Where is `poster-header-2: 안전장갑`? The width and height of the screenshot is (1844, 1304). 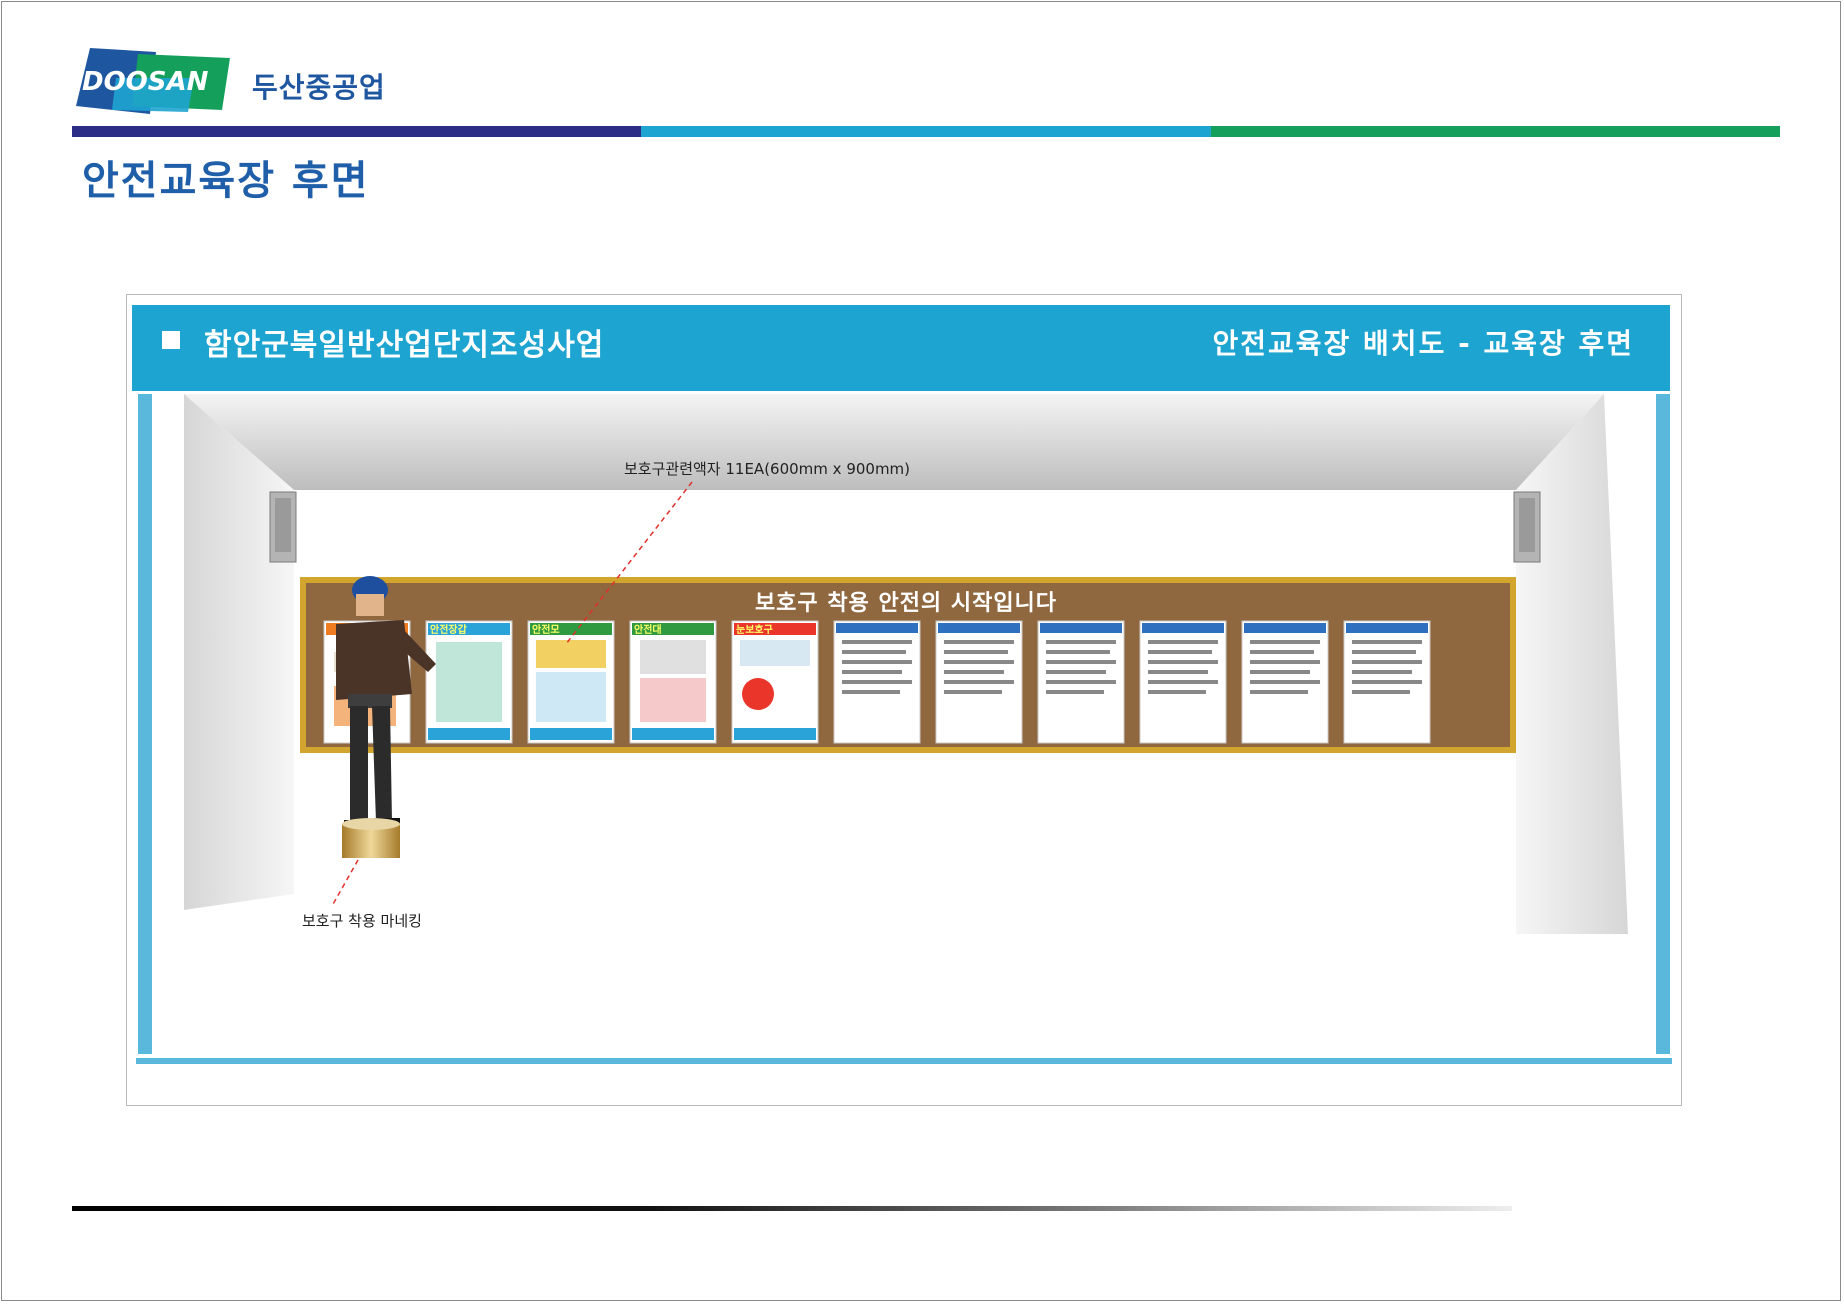 poster-header-2: 안전장갑 is located at coordinates (449, 629).